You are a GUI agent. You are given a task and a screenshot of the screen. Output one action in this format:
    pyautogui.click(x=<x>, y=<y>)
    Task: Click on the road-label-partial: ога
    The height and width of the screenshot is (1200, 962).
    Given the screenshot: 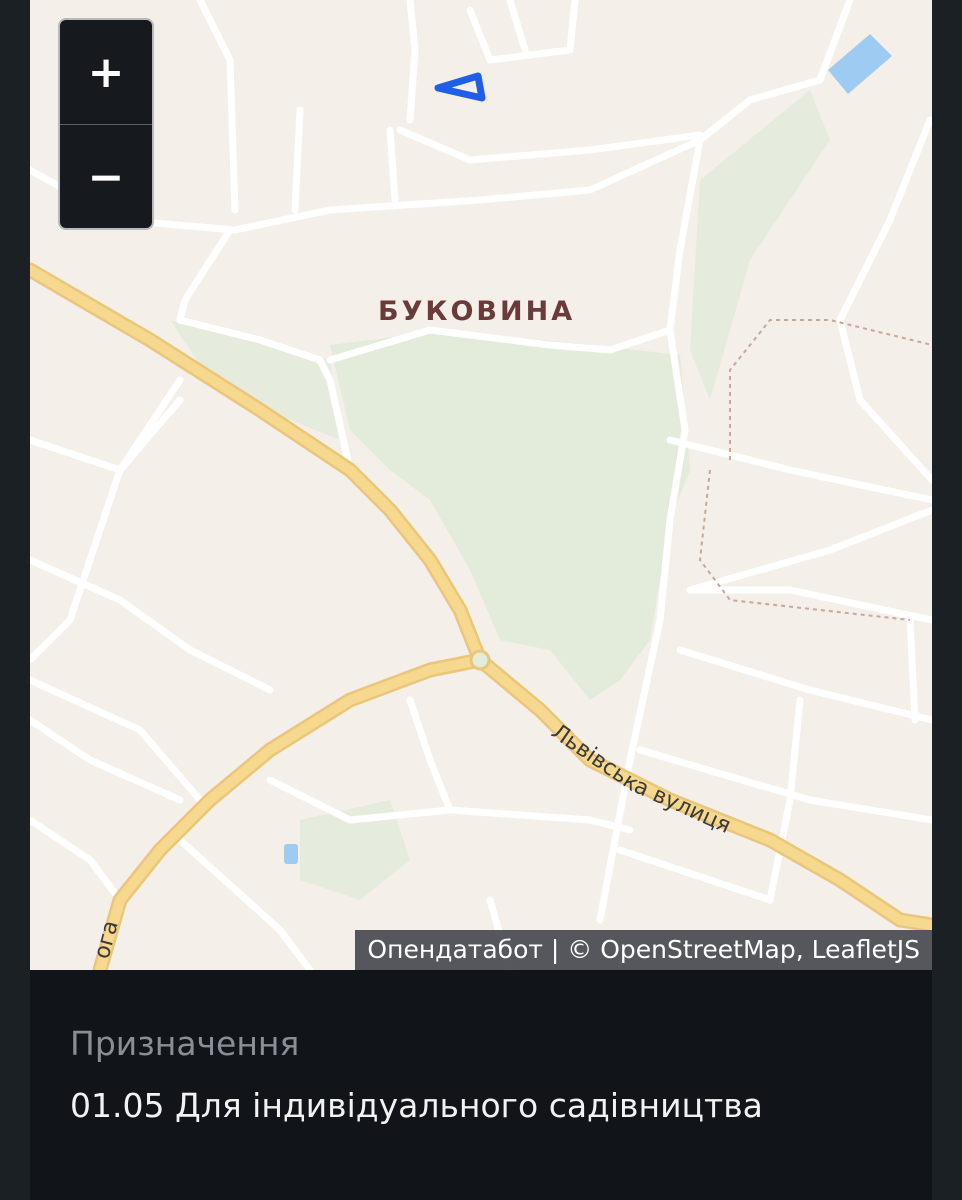 What is the action you would take?
    pyautogui.click(x=107, y=940)
    